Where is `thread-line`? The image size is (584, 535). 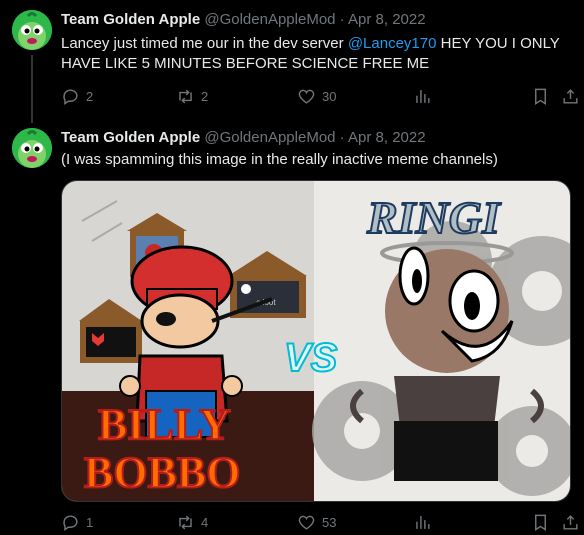
thread-line is located at coordinates (32, 89).